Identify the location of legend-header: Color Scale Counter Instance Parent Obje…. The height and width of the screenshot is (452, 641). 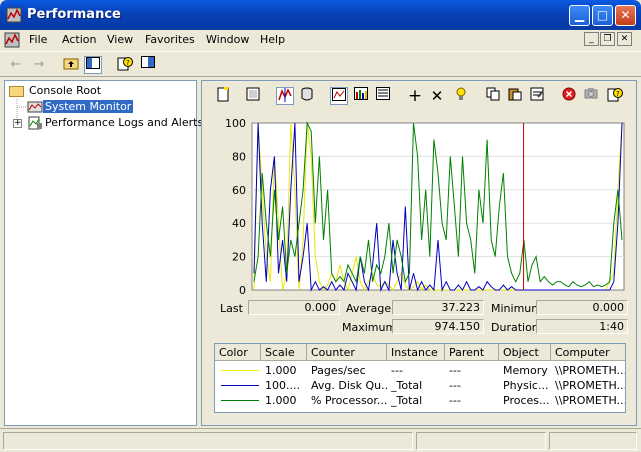
(420, 352).